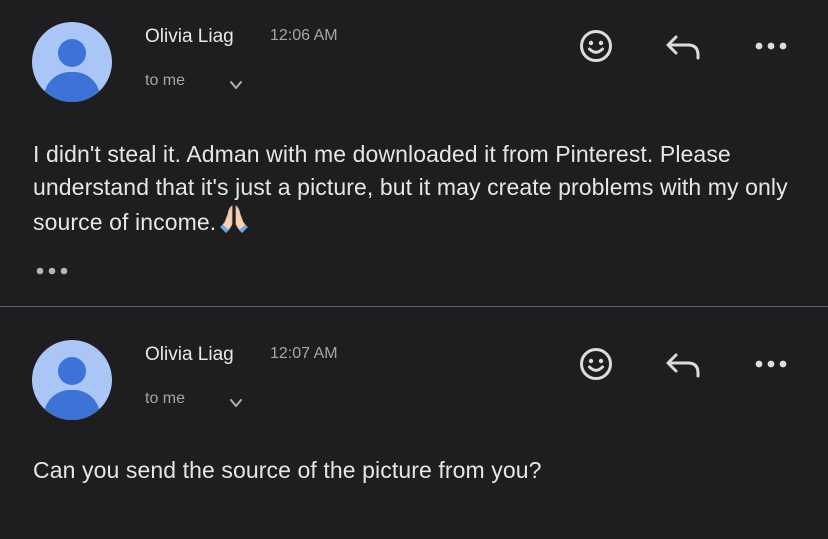  I want to click on show-trimmed-content-button, so click(52, 271).